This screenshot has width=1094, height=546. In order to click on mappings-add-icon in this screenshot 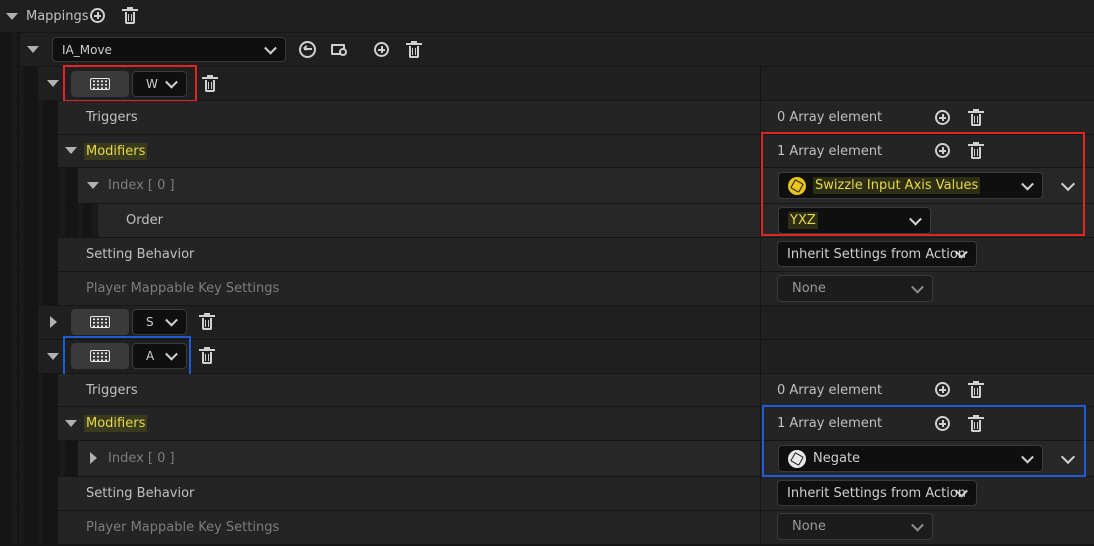, I will do `click(97, 15)`.